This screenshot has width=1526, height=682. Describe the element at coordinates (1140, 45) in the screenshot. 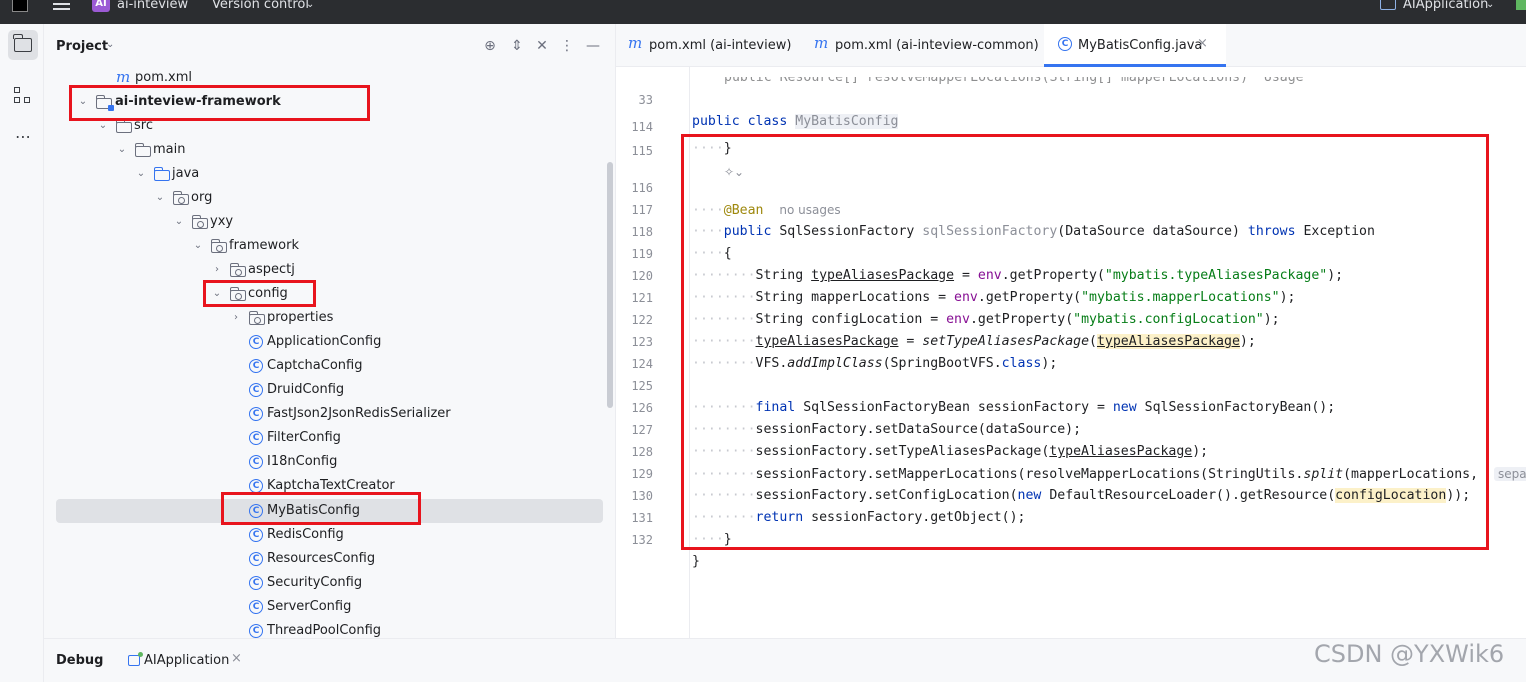

I see `tab-label: MyBatisConfig.java` at that location.